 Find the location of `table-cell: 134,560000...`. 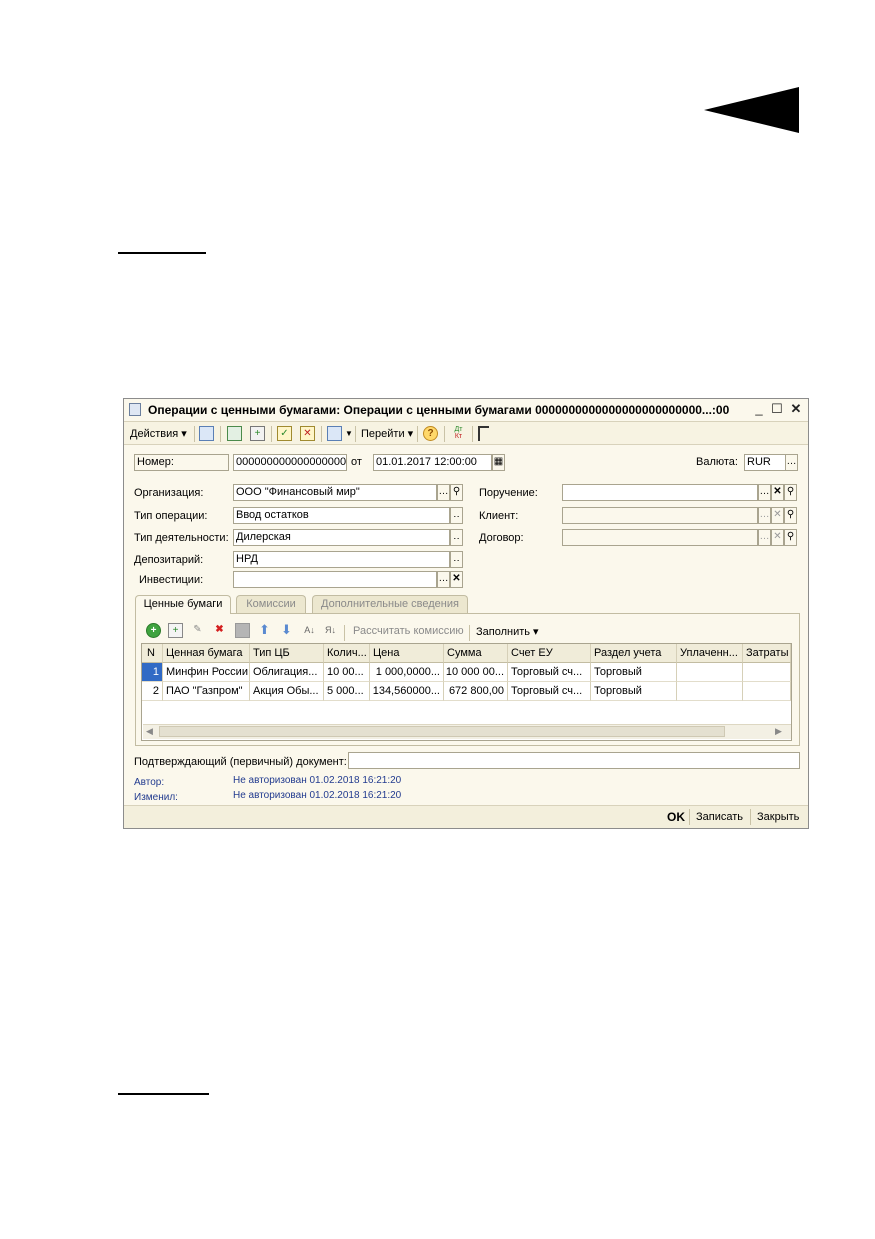

table-cell: 134,560000... is located at coordinates (407, 691).